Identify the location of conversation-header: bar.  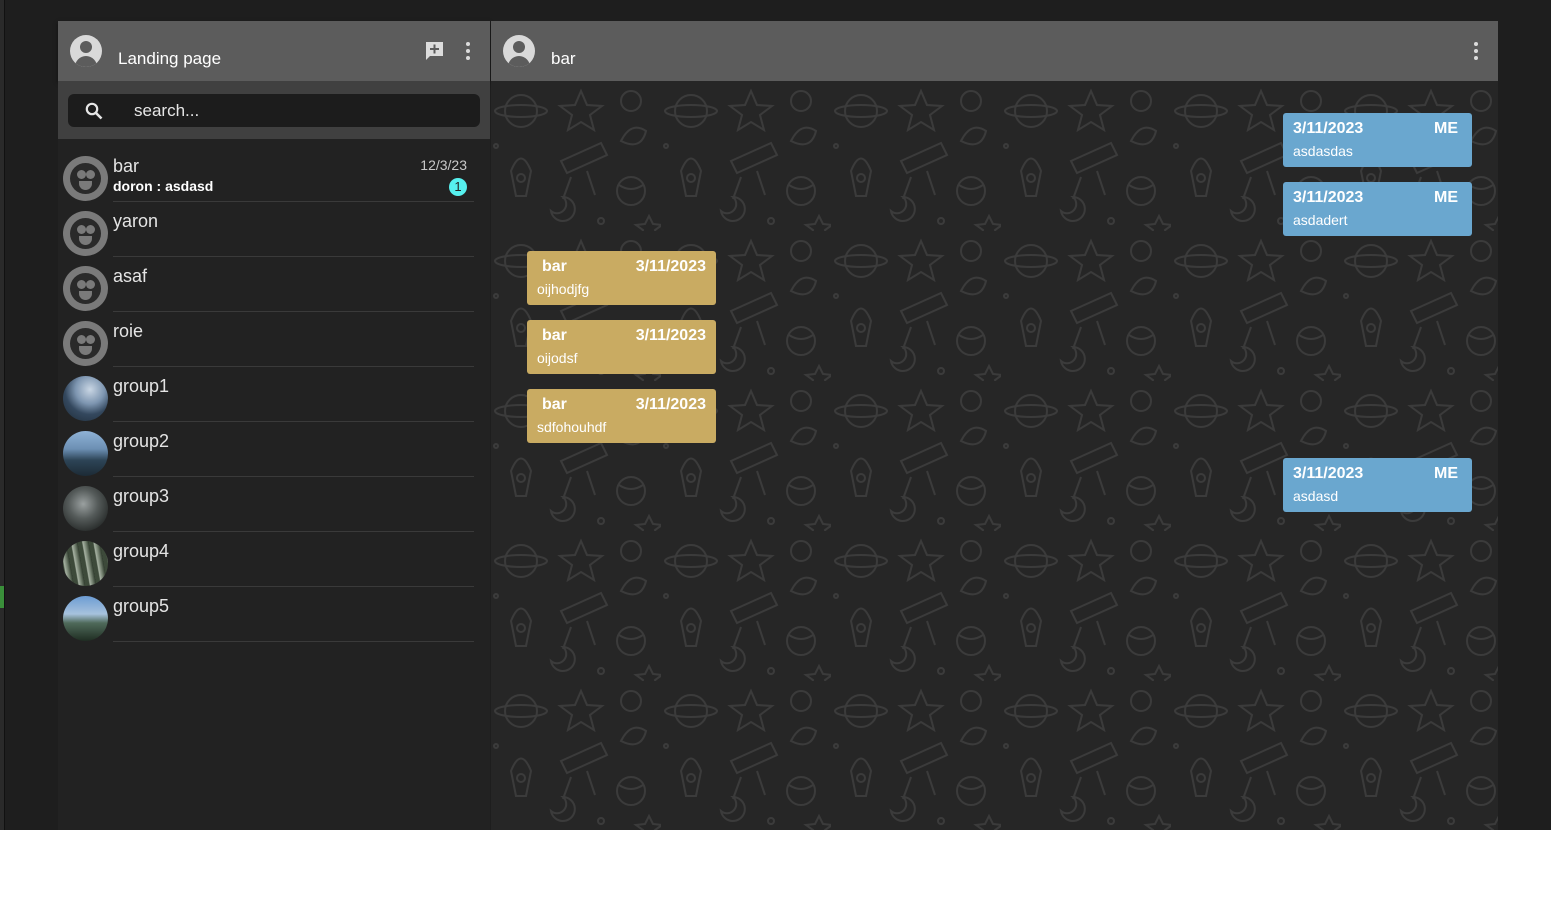
(994, 51).